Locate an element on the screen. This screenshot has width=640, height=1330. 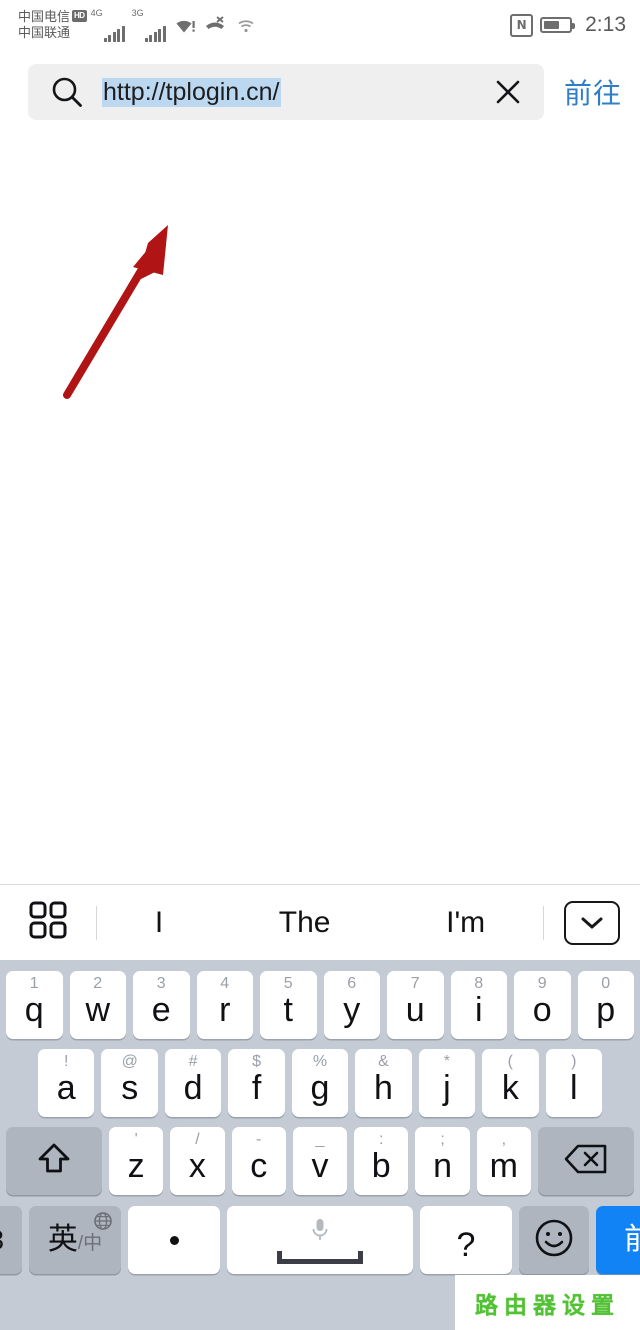
key-c: -c is located at coordinates (258, 1161).